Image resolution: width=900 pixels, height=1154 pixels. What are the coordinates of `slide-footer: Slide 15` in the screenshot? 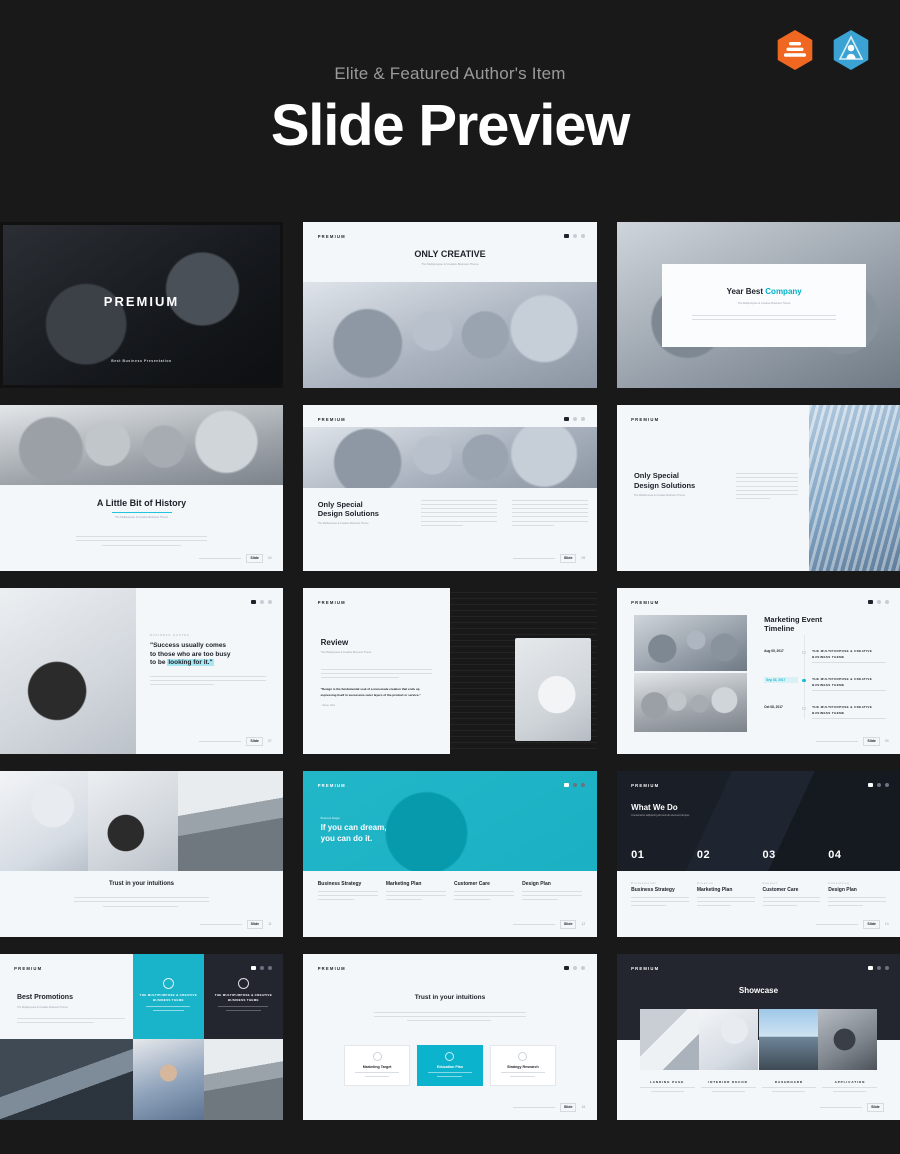 It's located at (549, 1107).